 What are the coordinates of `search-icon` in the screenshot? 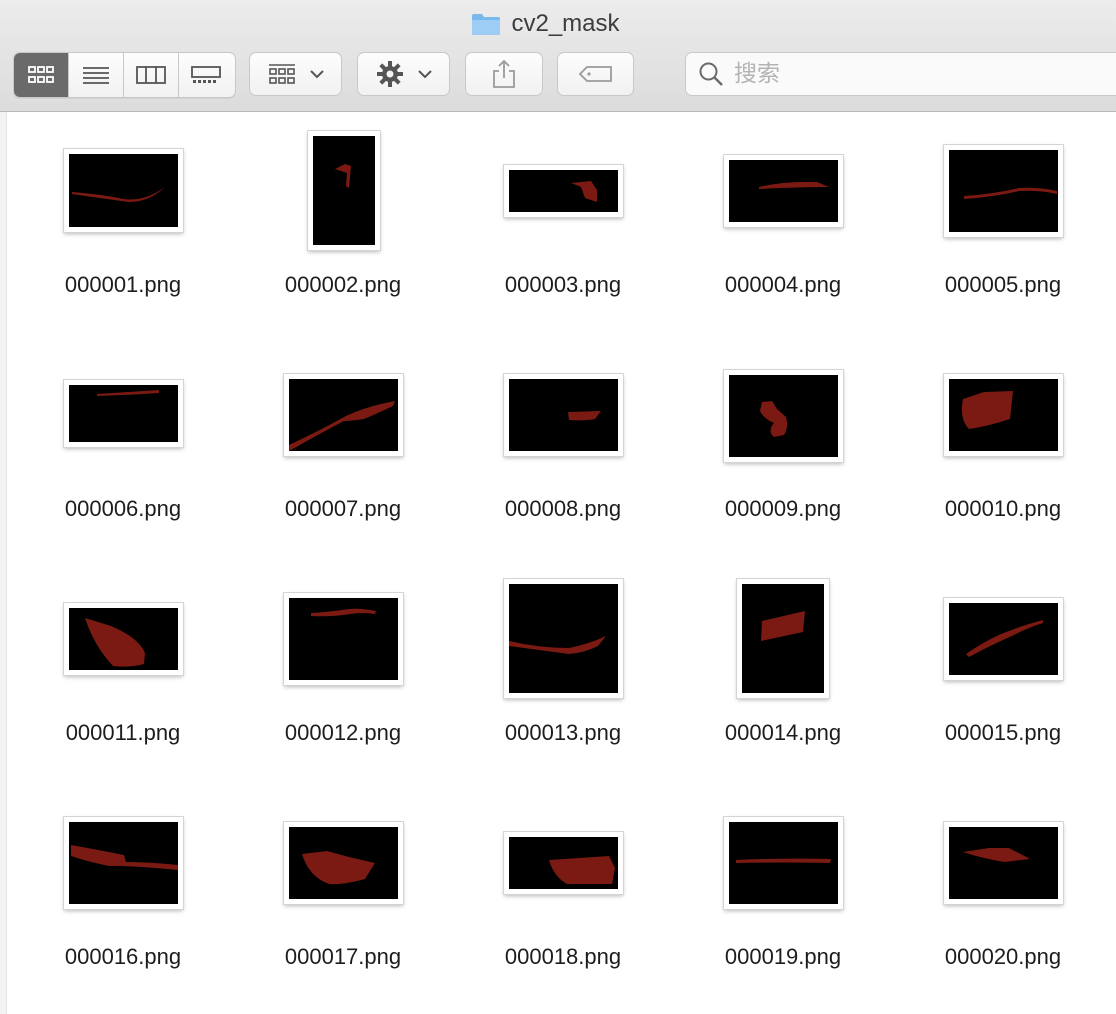 It's located at (711, 74).